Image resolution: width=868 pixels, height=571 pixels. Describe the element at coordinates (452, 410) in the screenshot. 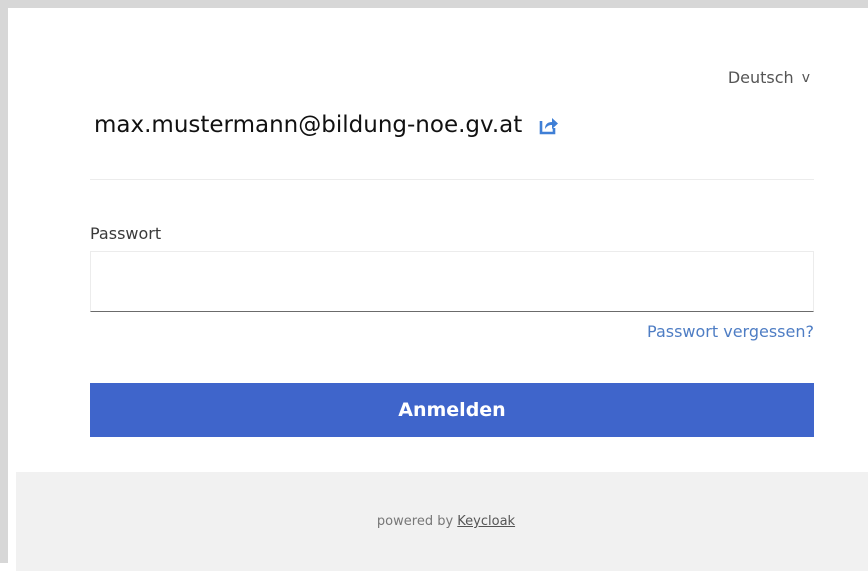

I see `login-button: Anmelden` at that location.